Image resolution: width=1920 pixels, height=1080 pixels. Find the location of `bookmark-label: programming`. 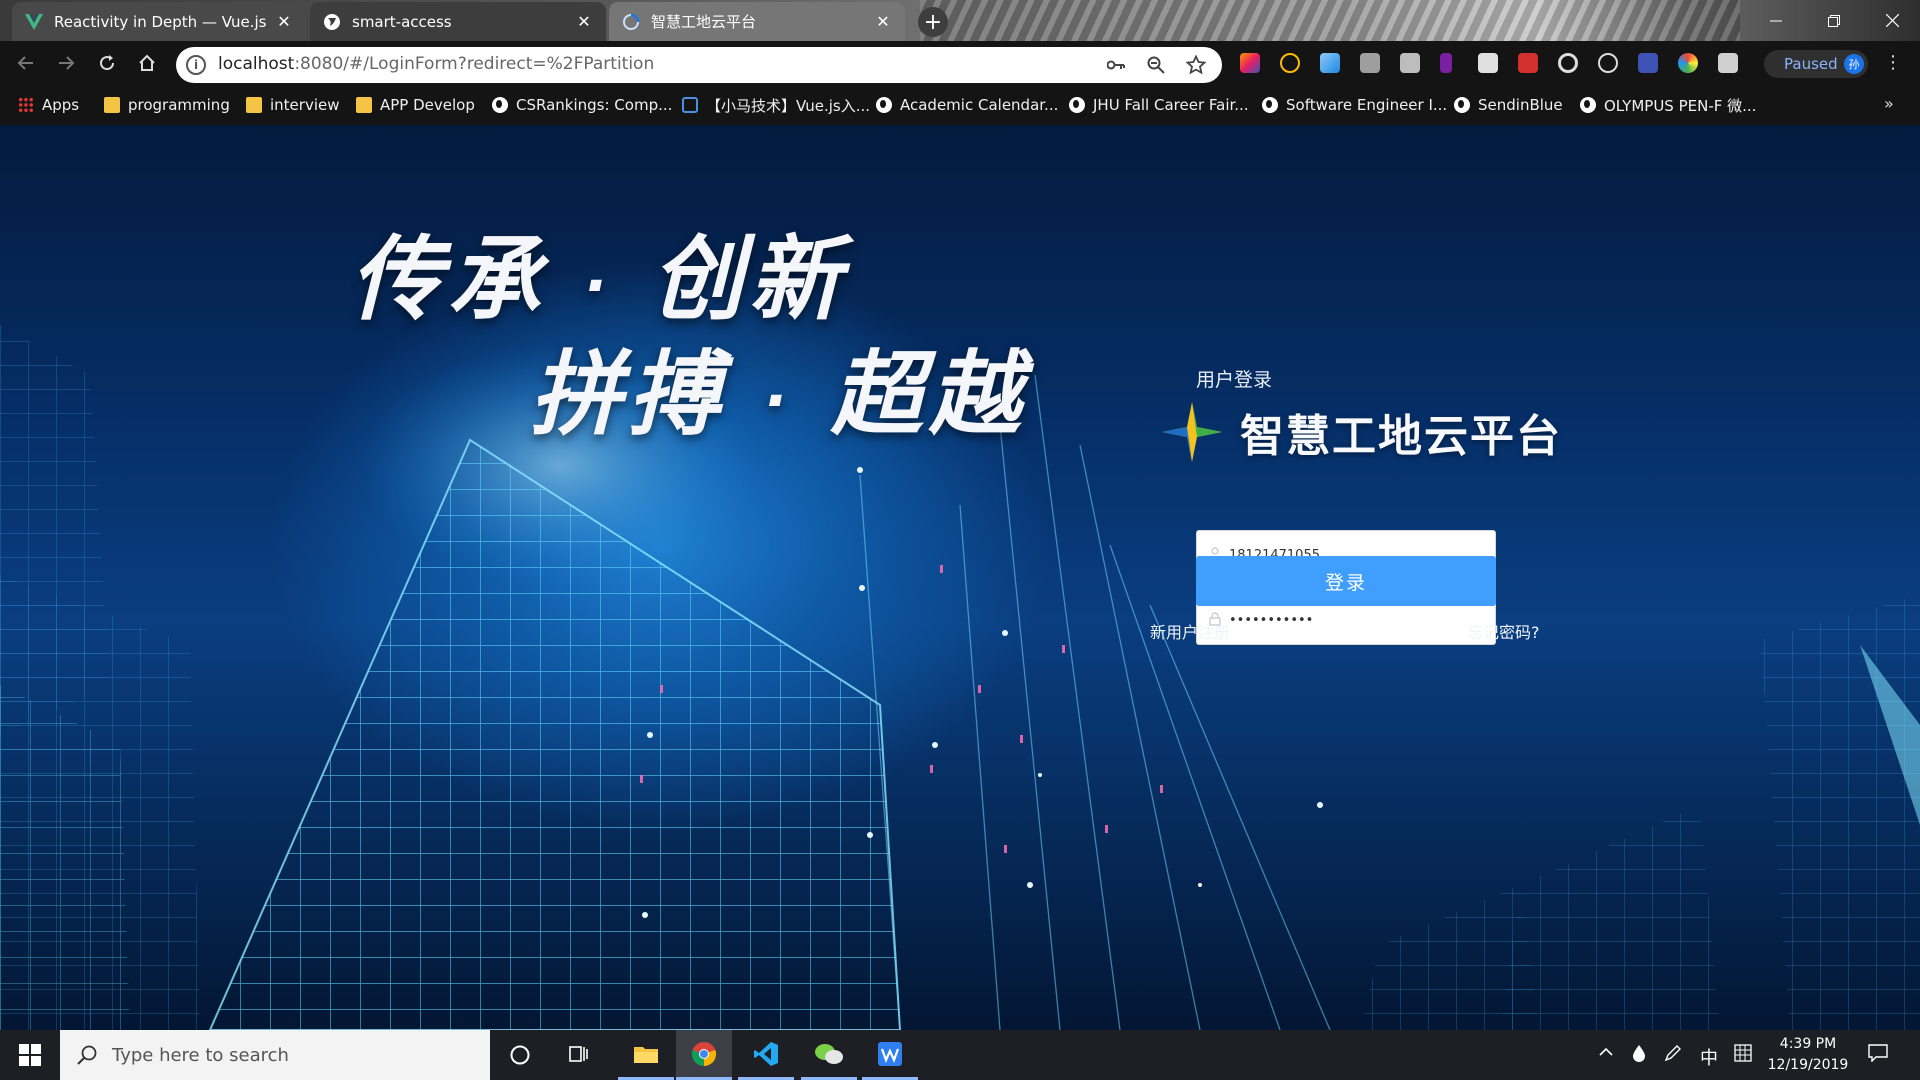

bookmark-label: programming is located at coordinates (179, 105).